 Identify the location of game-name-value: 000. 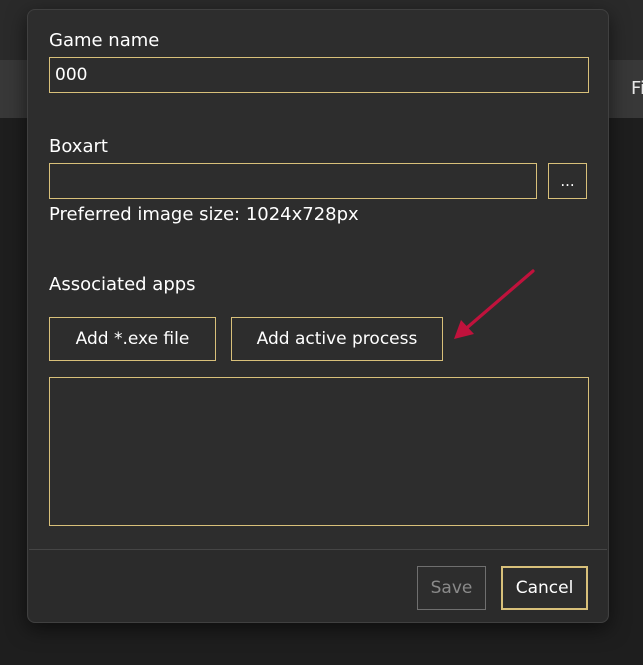
(71, 75).